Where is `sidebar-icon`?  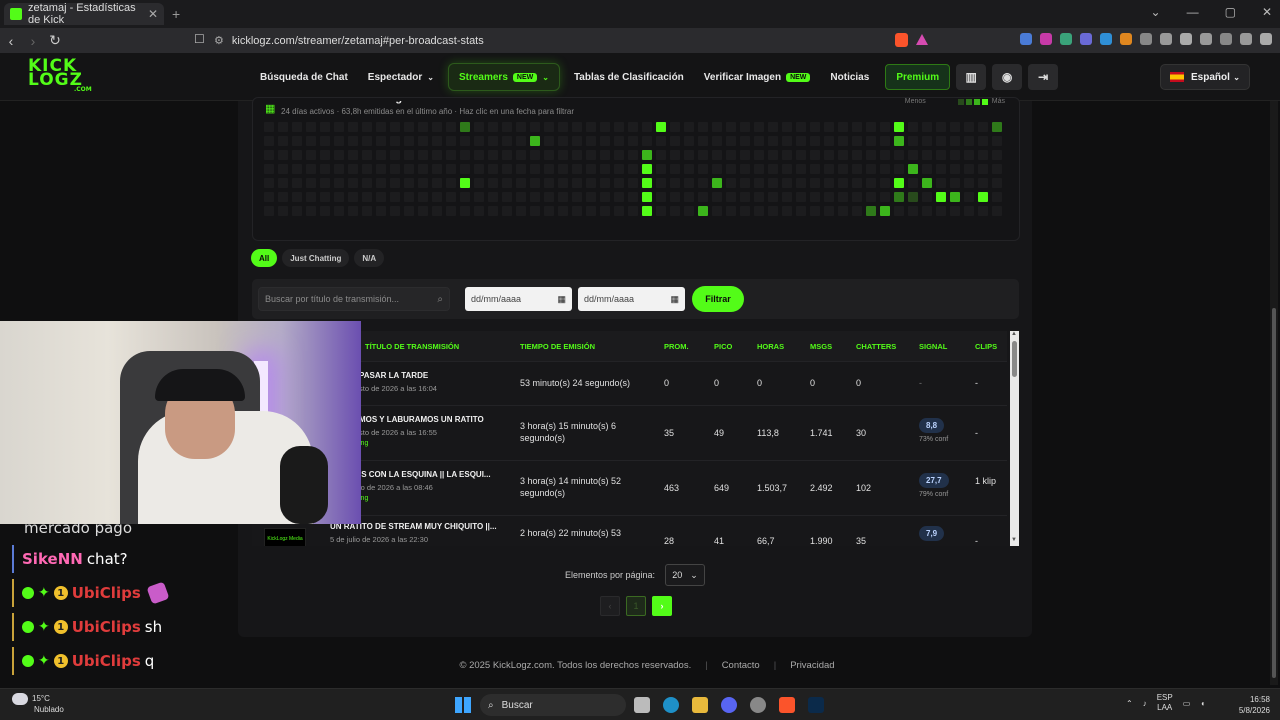
sidebar-icon is located at coordinates (1186, 39).